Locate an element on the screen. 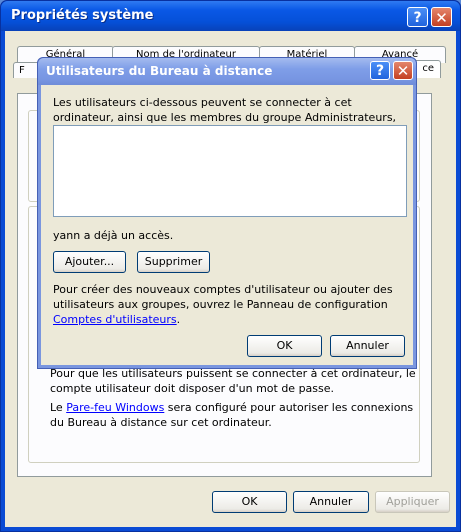 The image size is (461, 532). users-listbox is located at coordinates (230, 171).